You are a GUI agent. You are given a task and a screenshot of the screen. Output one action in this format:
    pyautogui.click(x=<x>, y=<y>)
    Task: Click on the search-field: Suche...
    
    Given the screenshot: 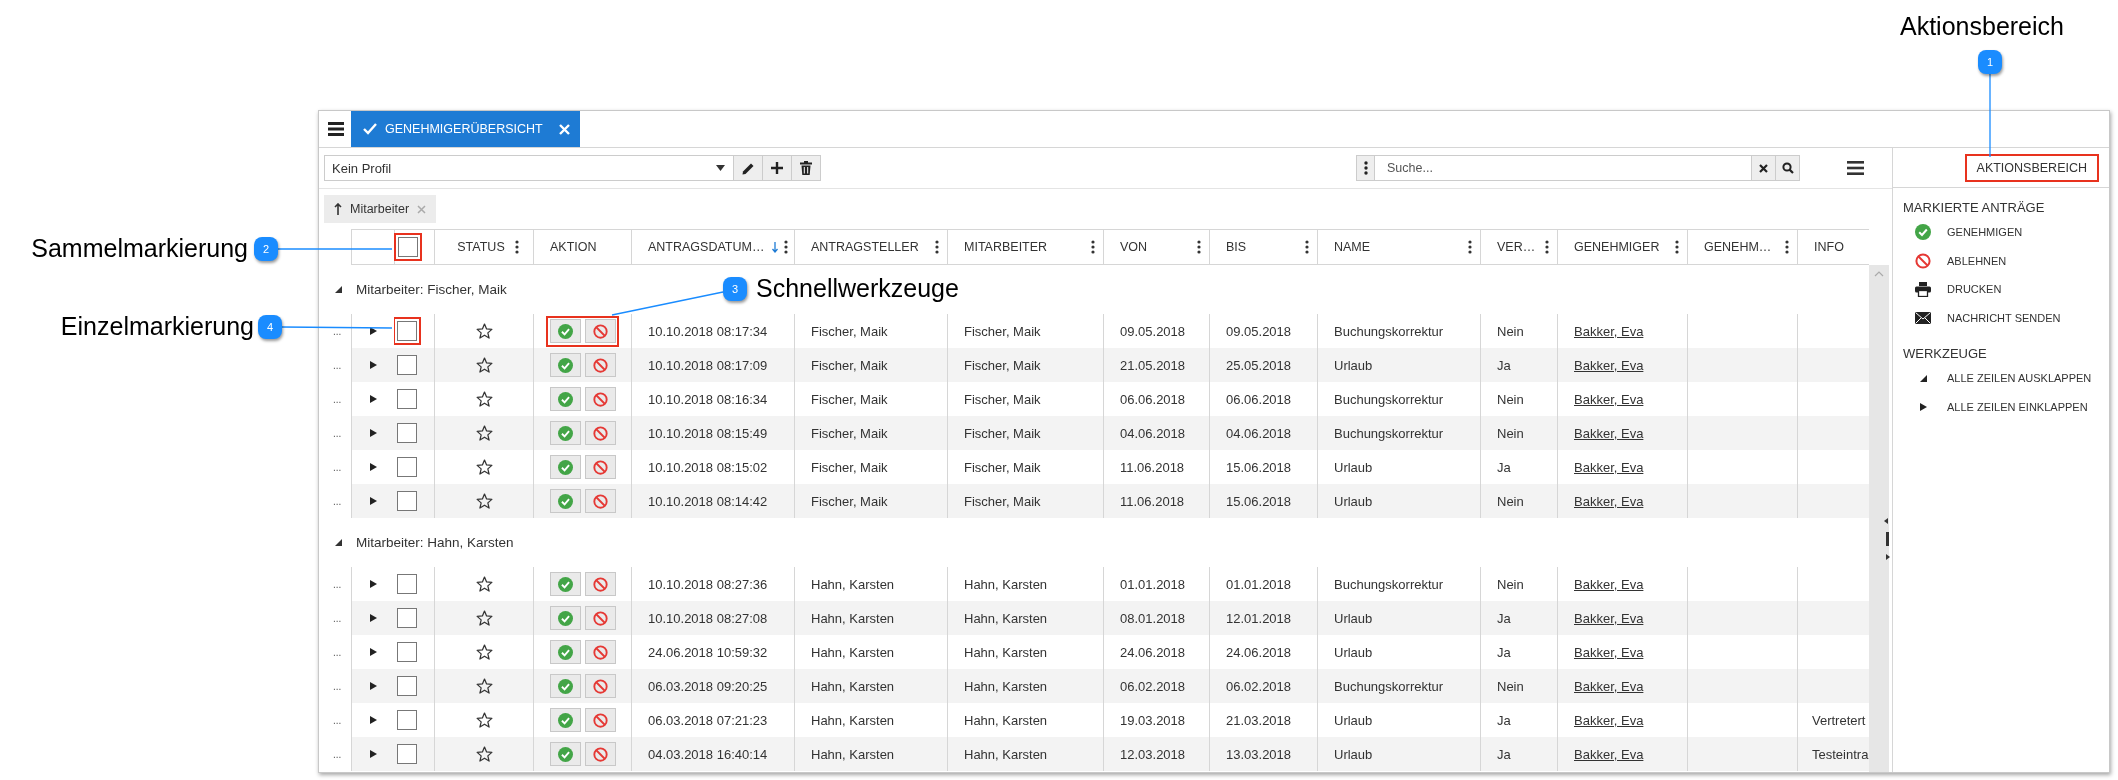 What is the action you would take?
    pyautogui.click(x=1578, y=168)
    